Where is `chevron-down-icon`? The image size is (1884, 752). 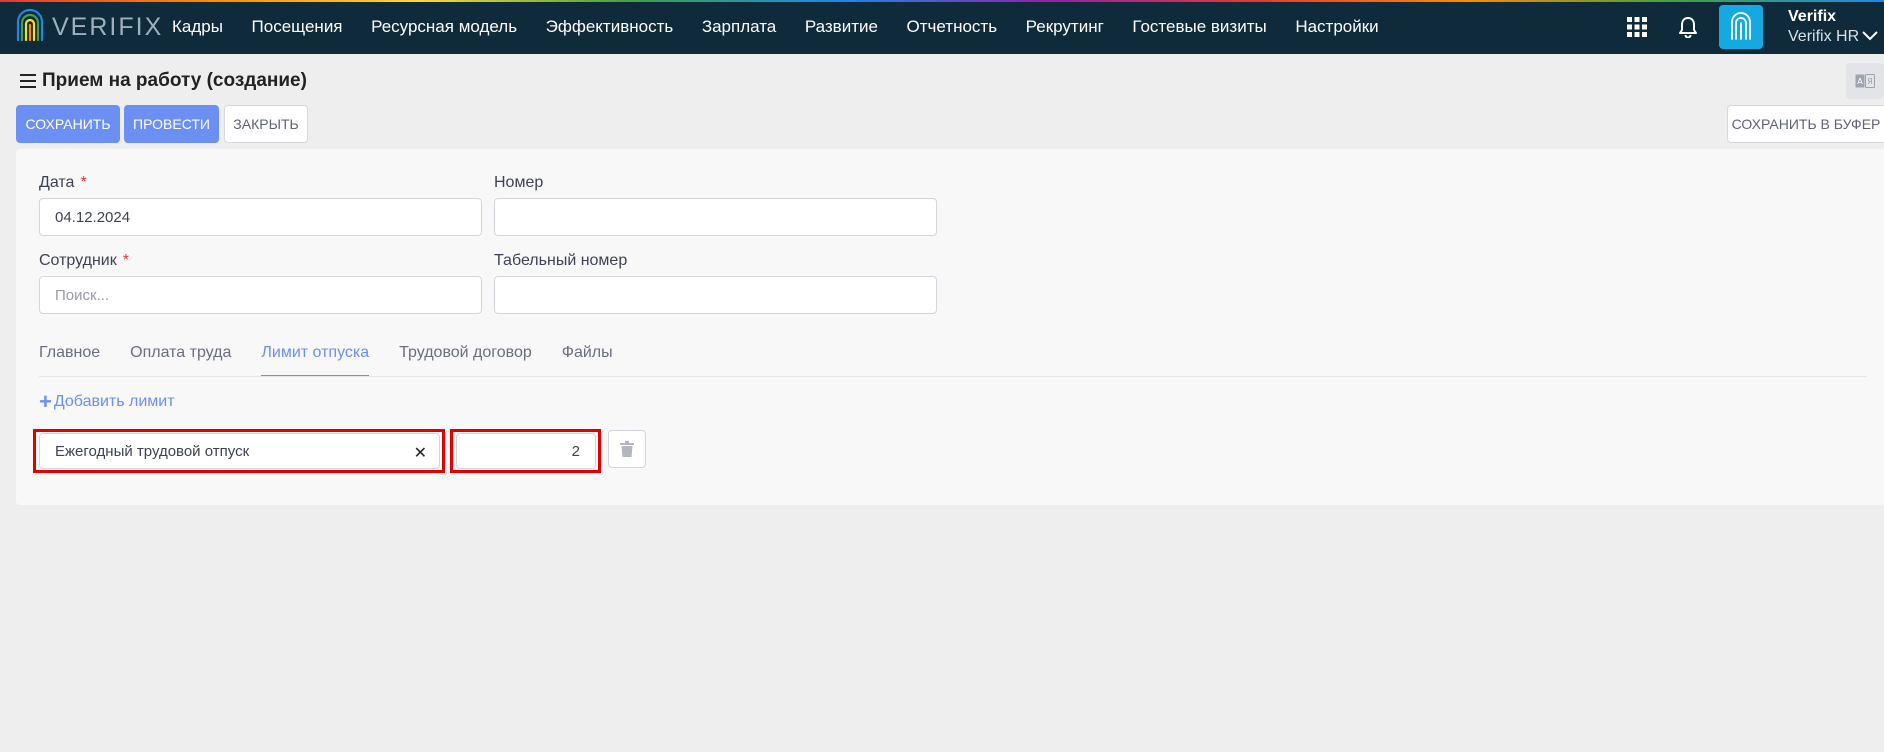
chevron-down-icon is located at coordinates (1870, 37).